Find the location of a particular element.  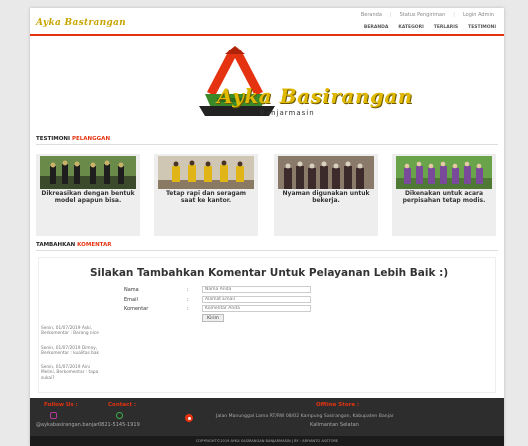

instagram-icon is located at coordinates (53, 415).